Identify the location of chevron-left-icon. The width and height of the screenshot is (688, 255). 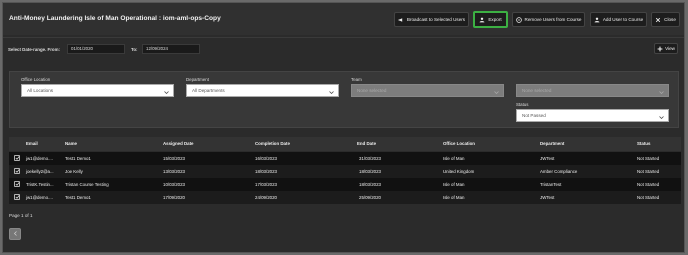
(15, 234).